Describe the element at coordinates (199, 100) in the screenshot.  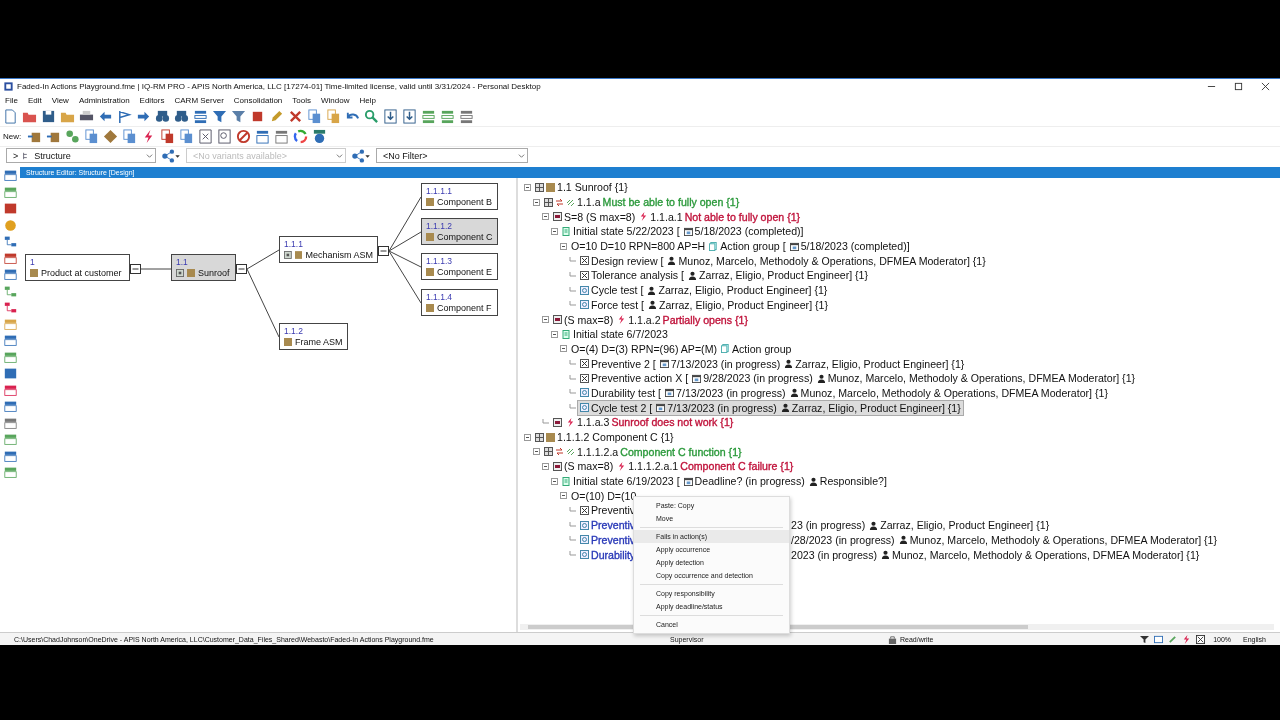
I see `menu-item: CARM Server` at that location.